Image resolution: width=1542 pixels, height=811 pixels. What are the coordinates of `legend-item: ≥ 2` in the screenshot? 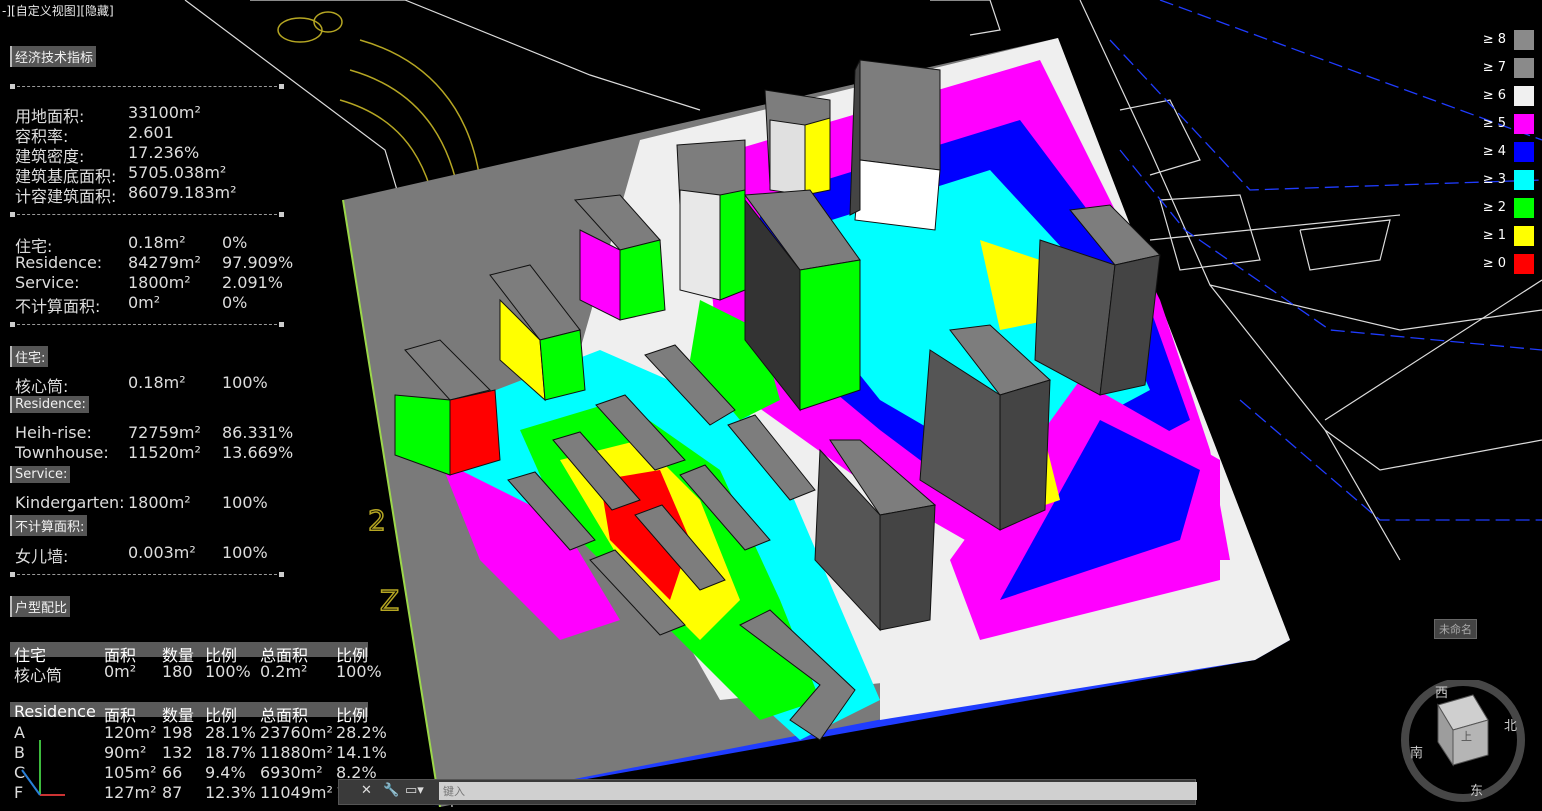 It's located at (1504, 209).